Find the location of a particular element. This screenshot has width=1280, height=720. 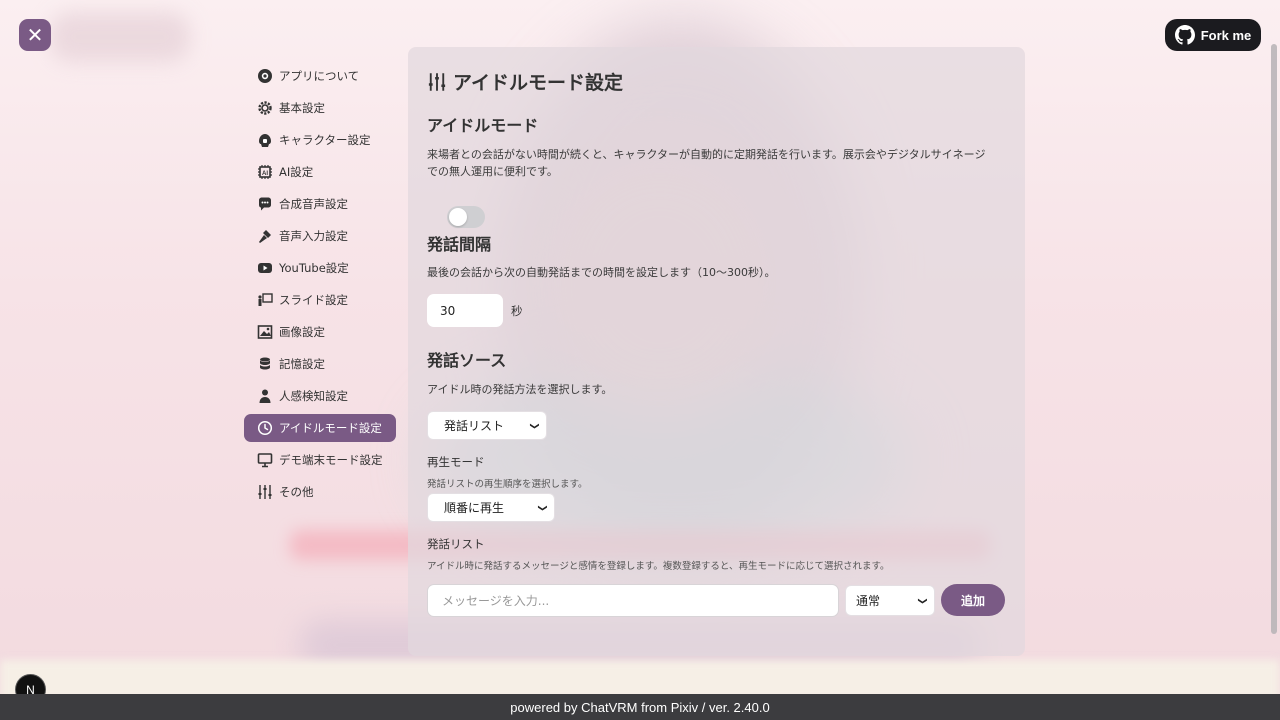

sidebar-item-label: 記憶設定 is located at coordinates (302, 364).